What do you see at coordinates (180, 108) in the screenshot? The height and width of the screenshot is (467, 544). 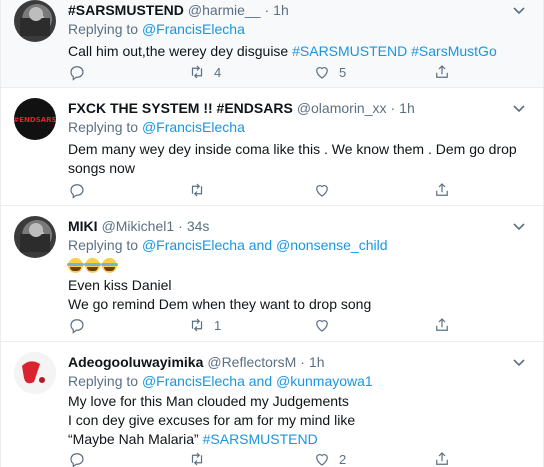 I see `display-name: FXCK THE SYSTEM !! #ENDSARS` at bounding box center [180, 108].